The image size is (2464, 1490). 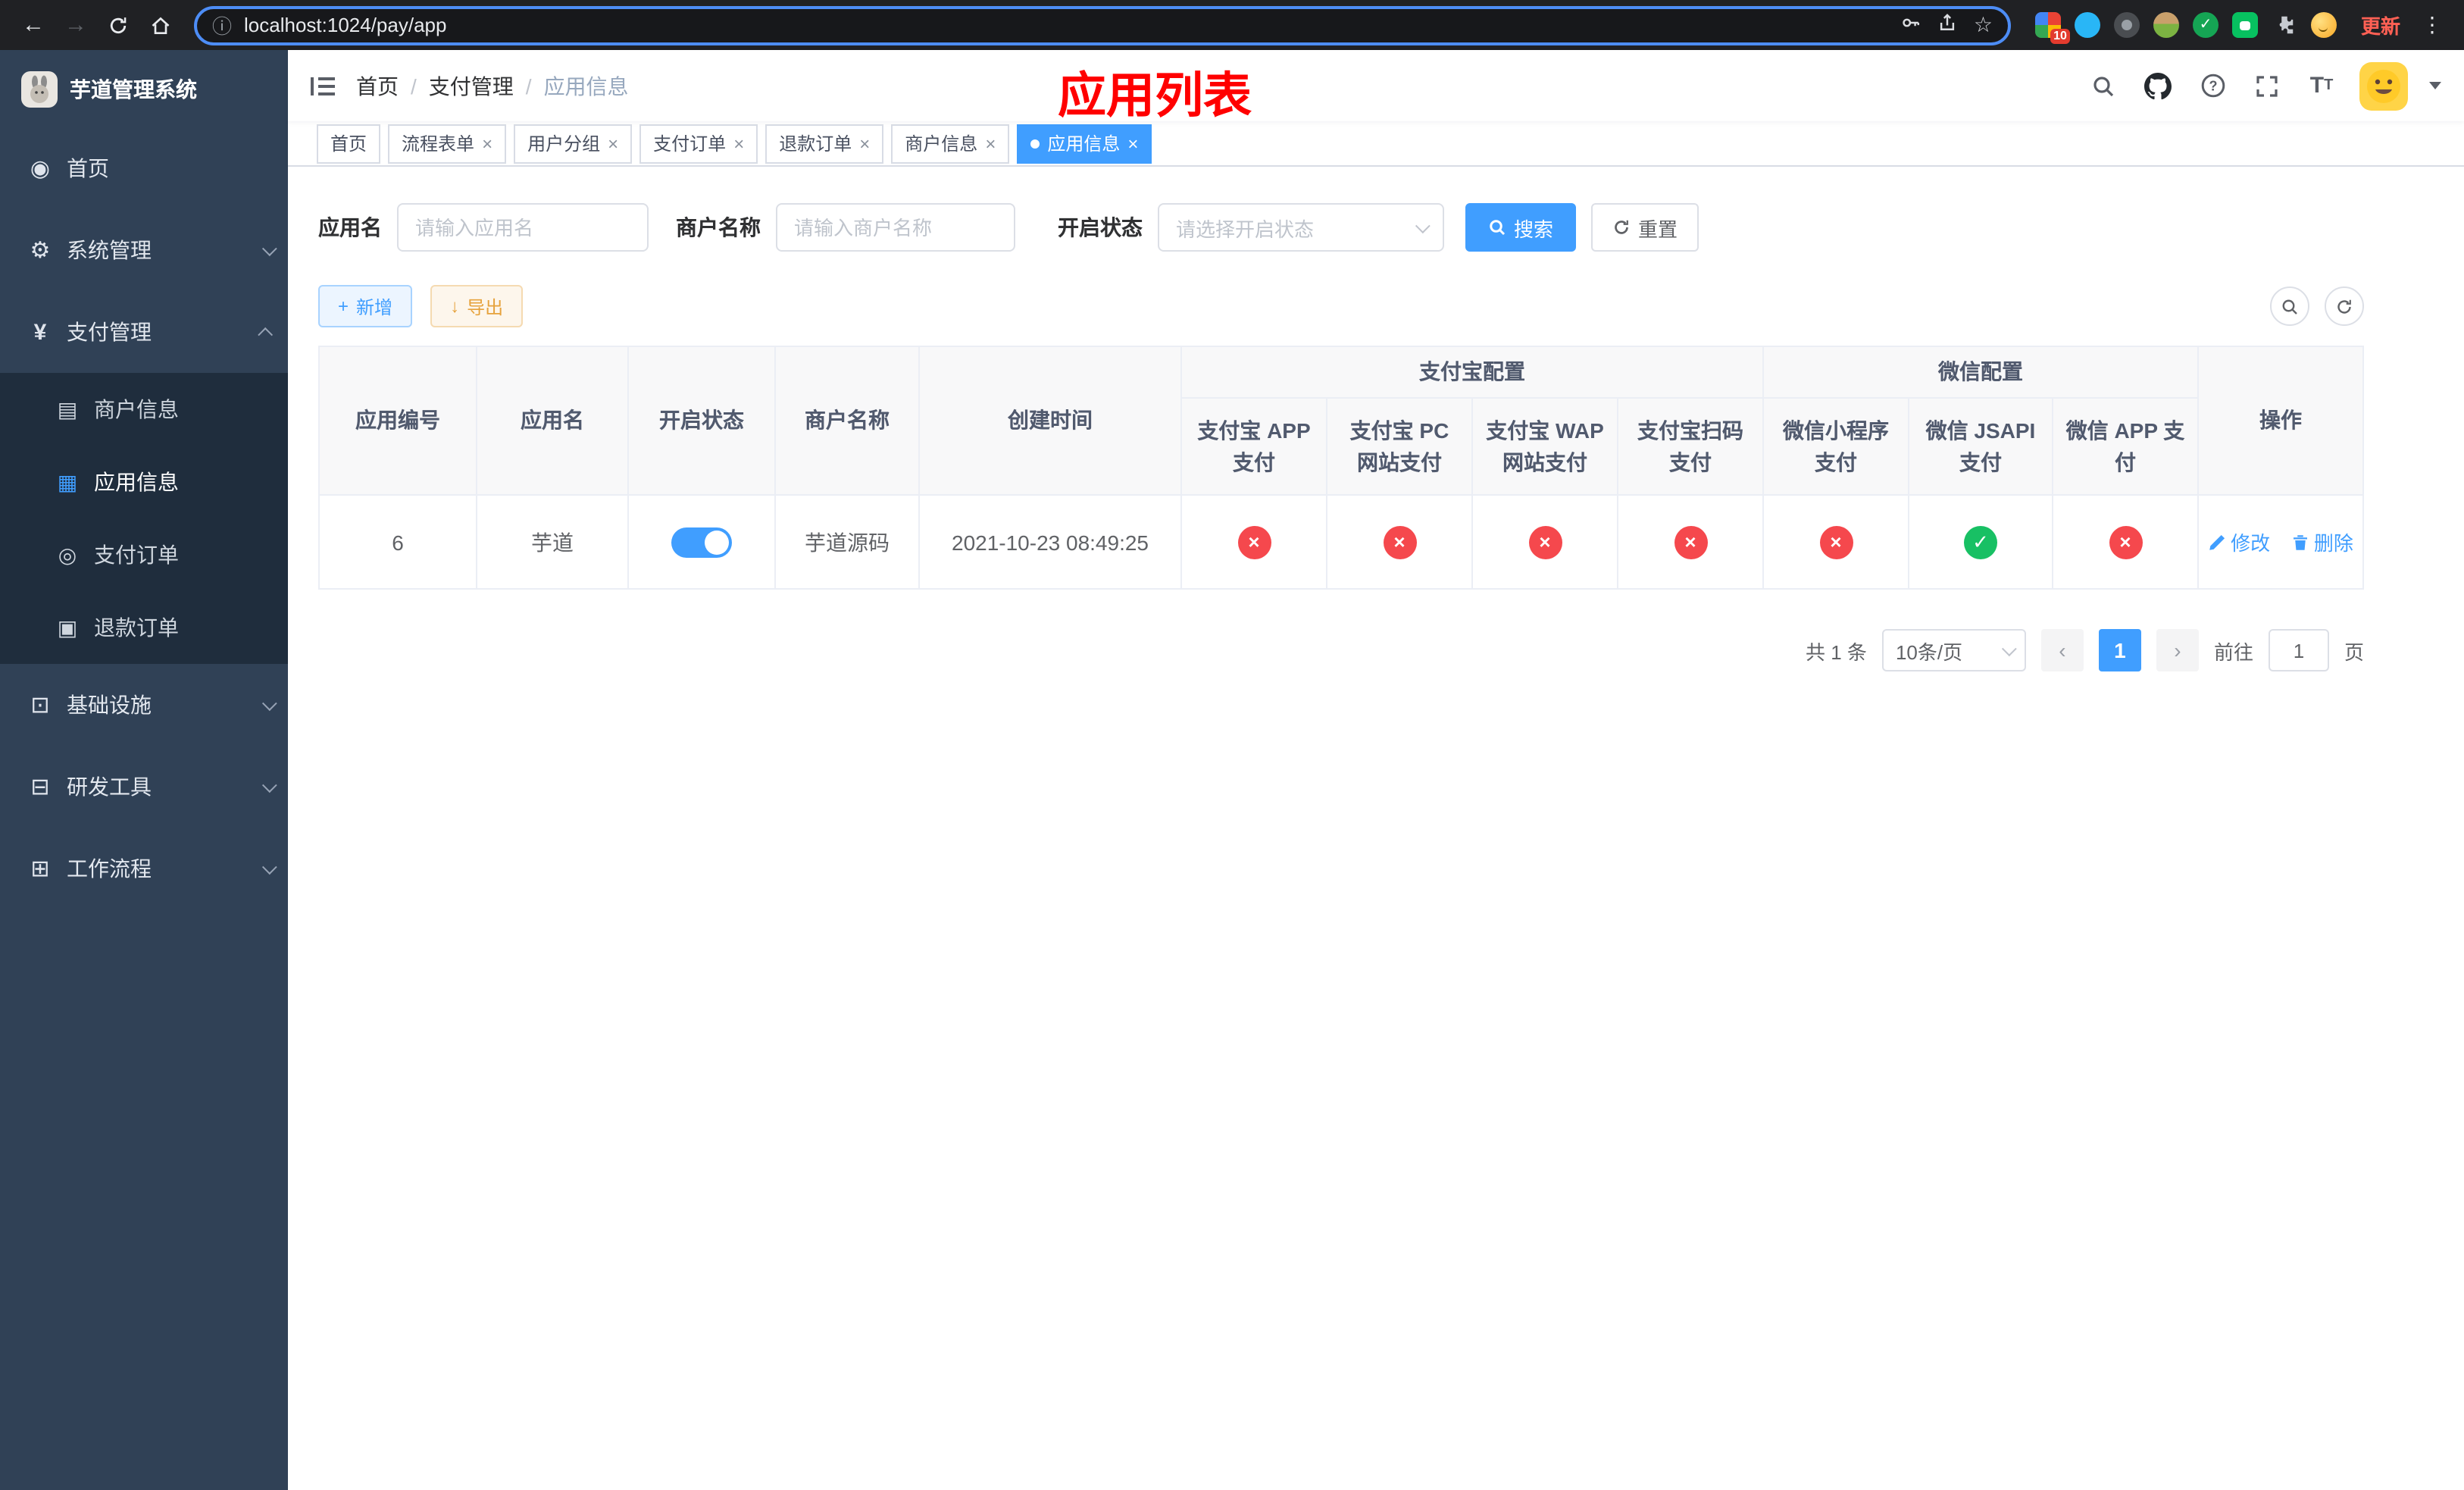 I want to click on app-name-input, so click(x=523, y=227).